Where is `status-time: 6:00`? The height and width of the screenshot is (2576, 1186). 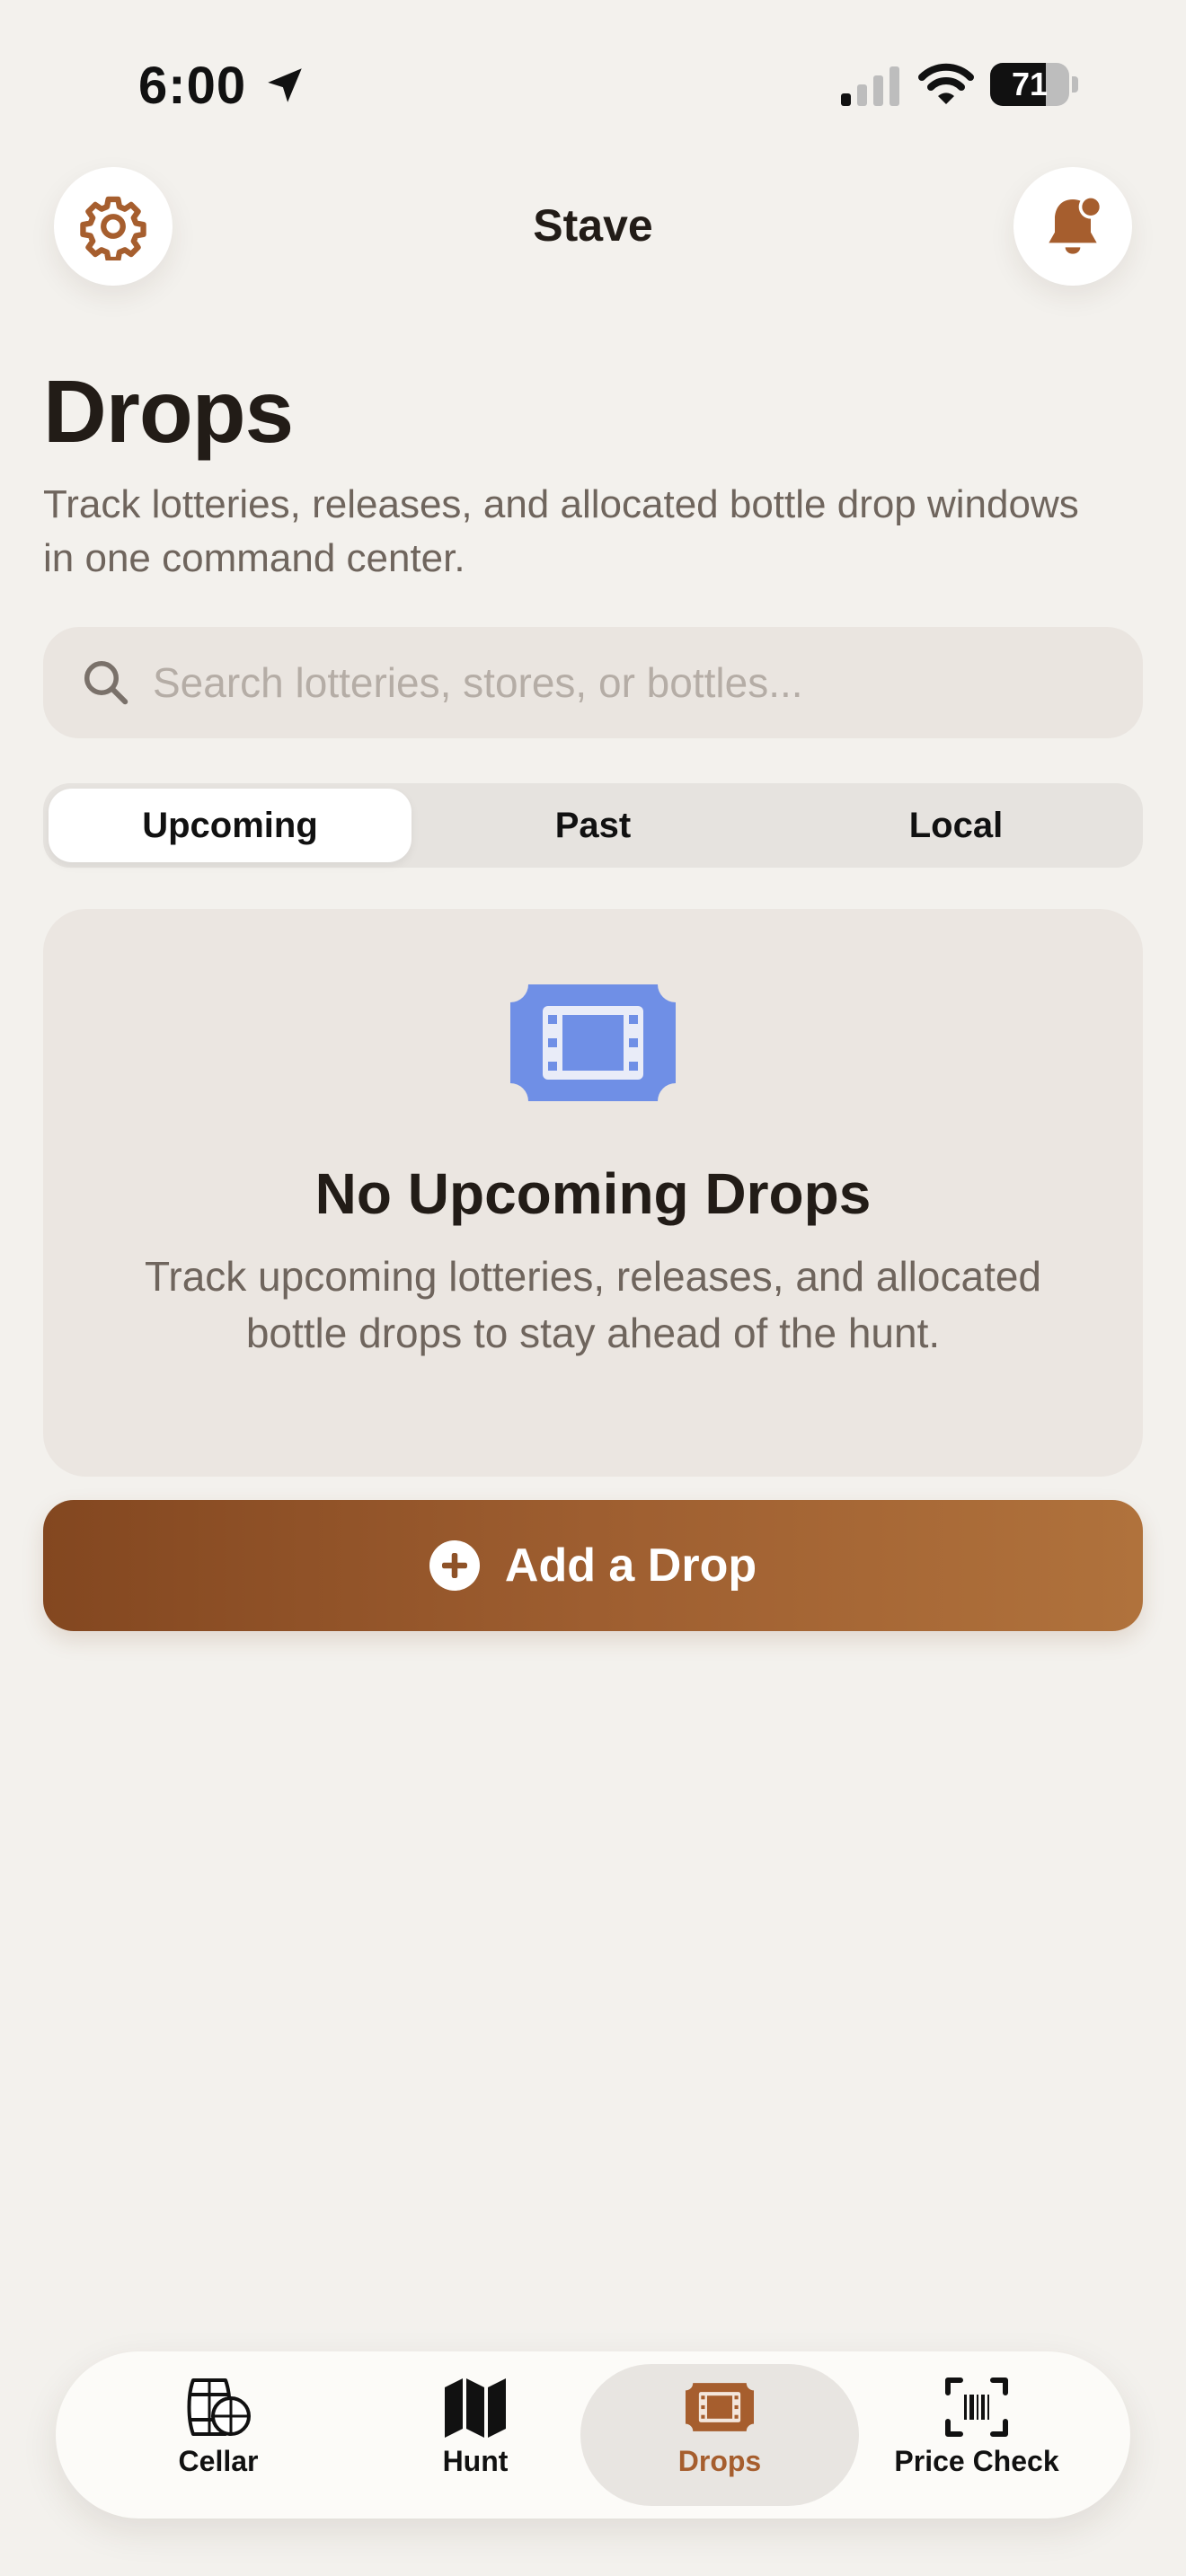 status-time: 6:00 is located at coordinates (192, 86).